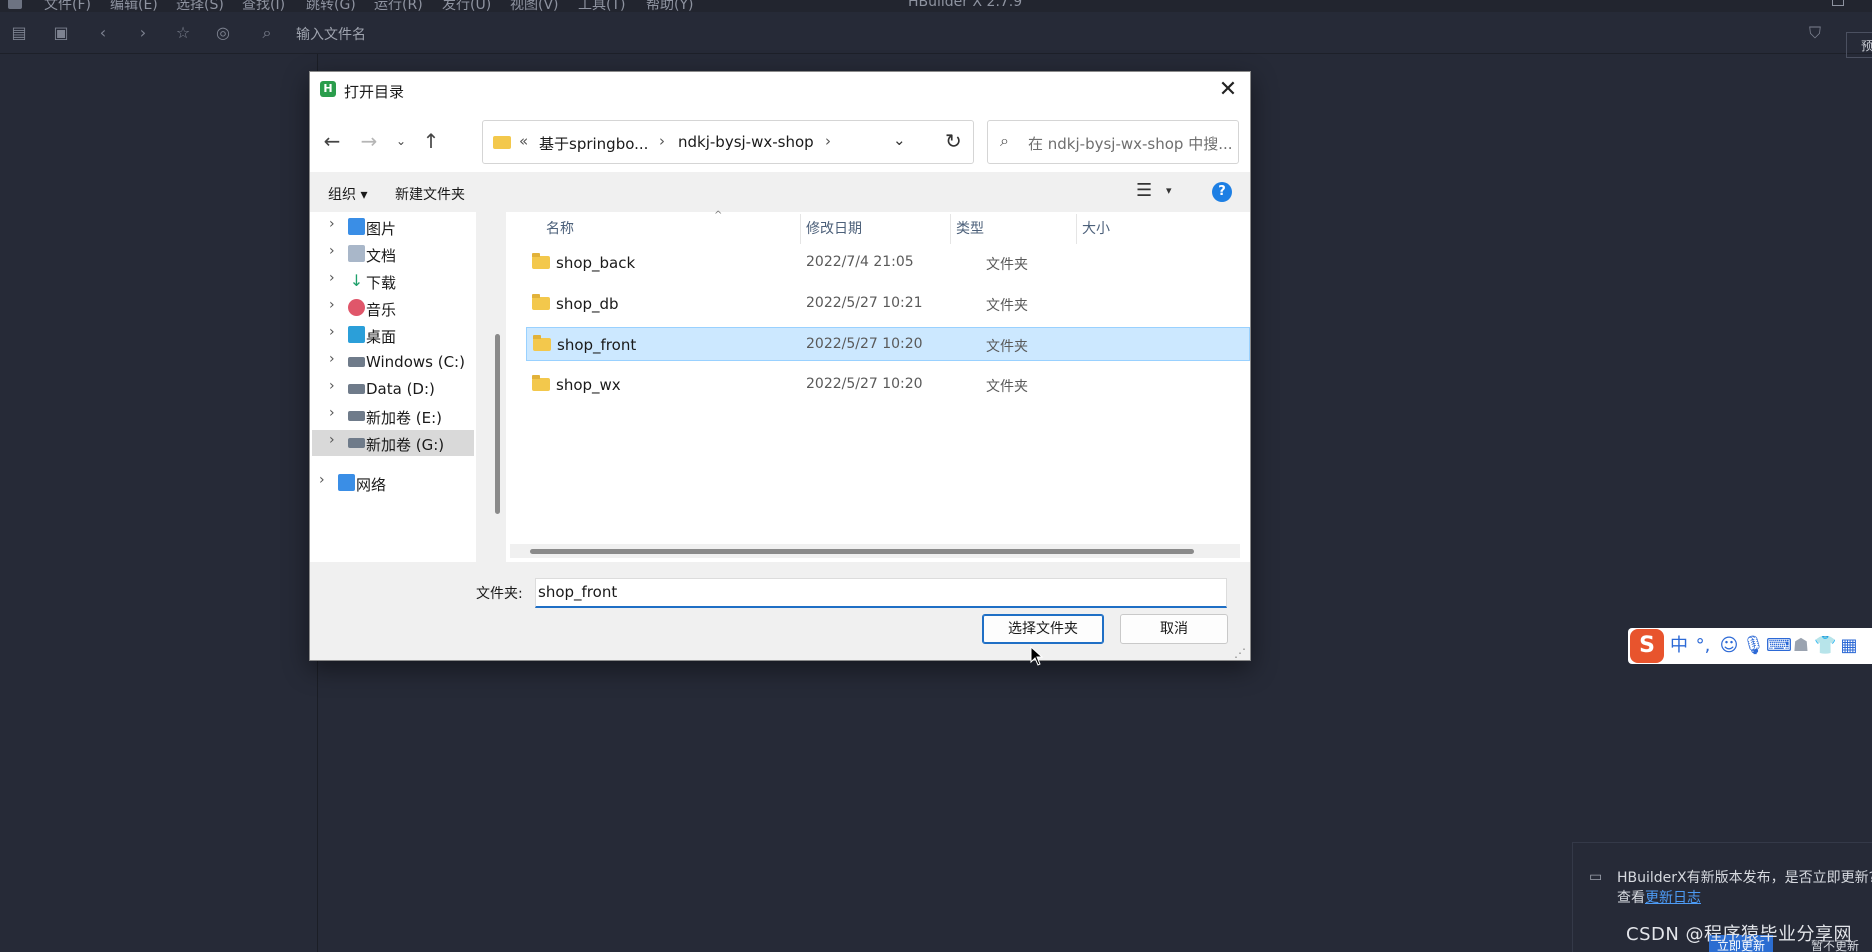 The image size is (1872, 952). What do you see at coordinates (1703, 646) in the screenshot?
I see `ime-punctuation-toggle: °,` at bounding box center [1703, 646].